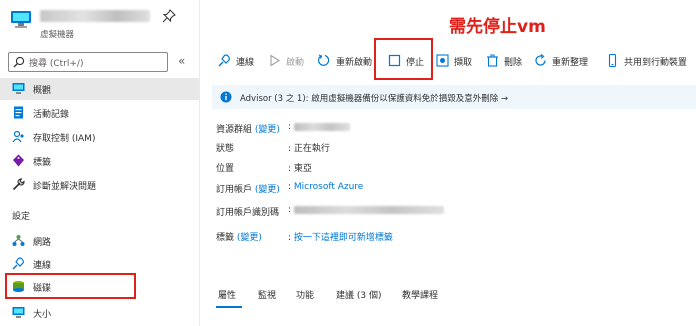  Describe the element at coordinates (21, 217) in the screenshot. I see `section-settings-label: 設定` at that location.